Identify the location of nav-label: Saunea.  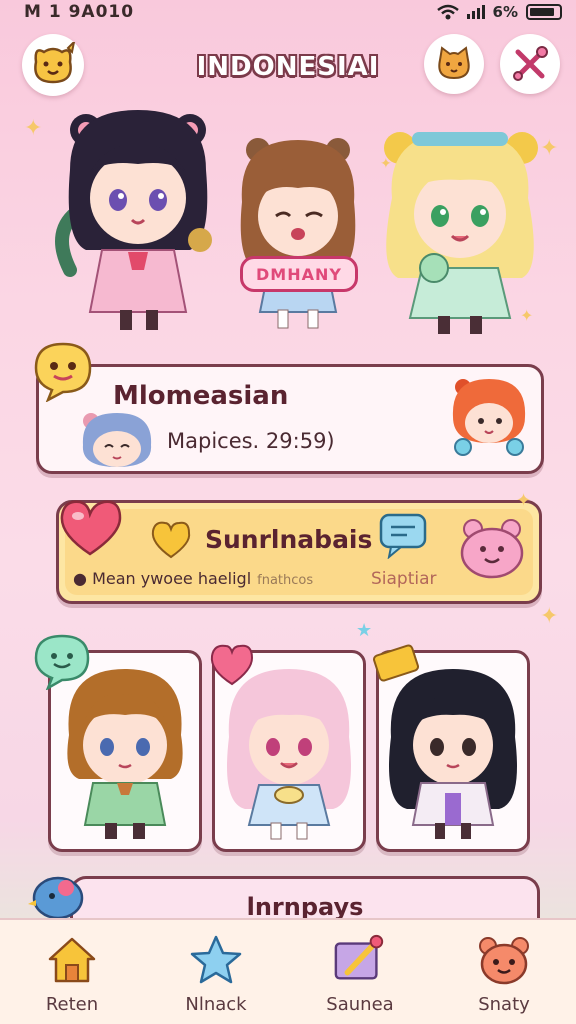
(360, 1004).